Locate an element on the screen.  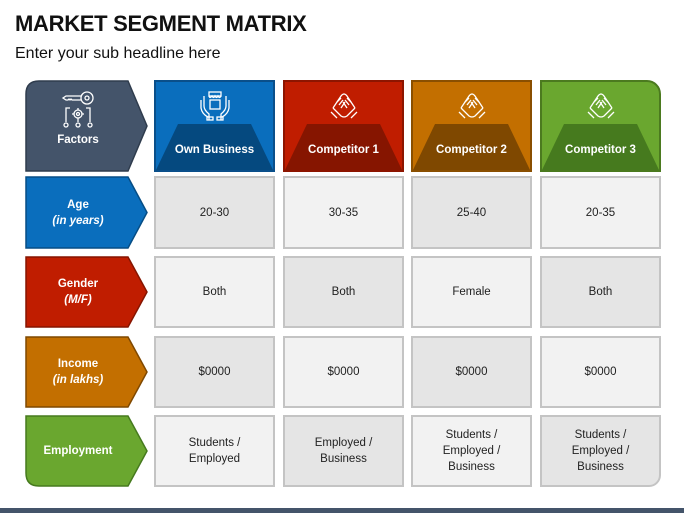
column-header-label: Own Business is located at coordinates (214, 150).